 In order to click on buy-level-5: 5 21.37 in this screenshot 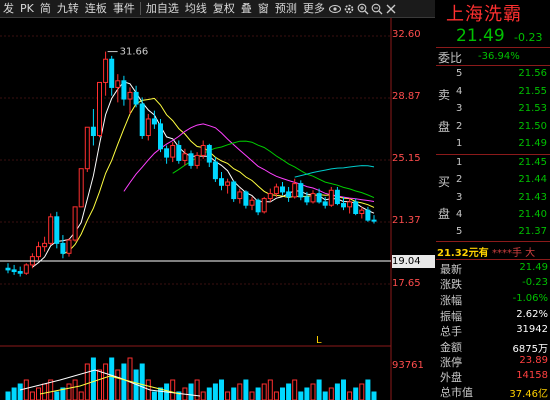, I will do `click(501, 231)`.